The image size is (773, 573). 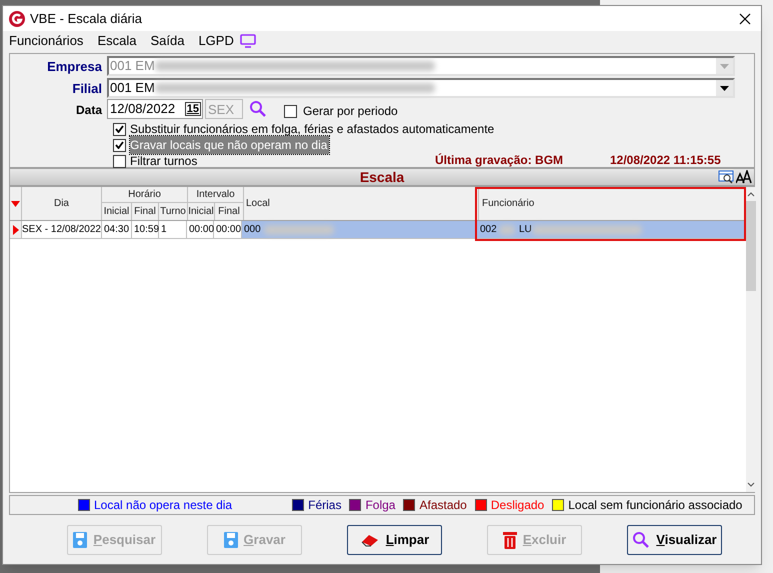 I want to click on legend-label: Local não opera neste dia, so click(x=163, y=505).